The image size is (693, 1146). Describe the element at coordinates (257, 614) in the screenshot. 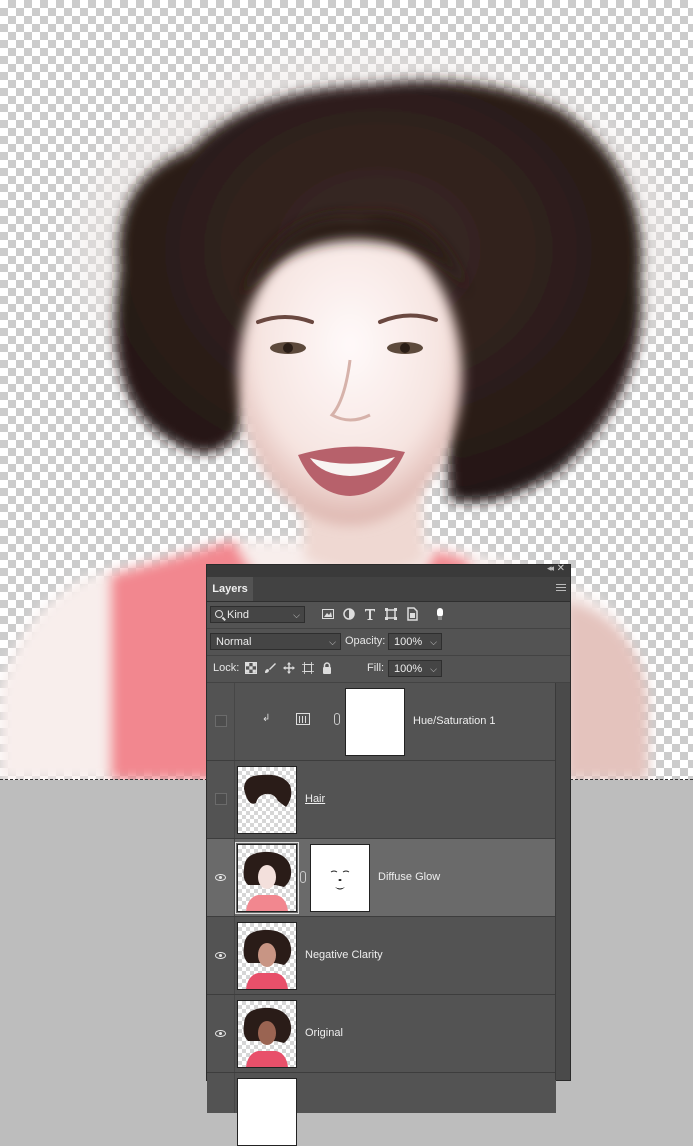

I see `filter-kind-dropdown: Kind ⌵` at that location.